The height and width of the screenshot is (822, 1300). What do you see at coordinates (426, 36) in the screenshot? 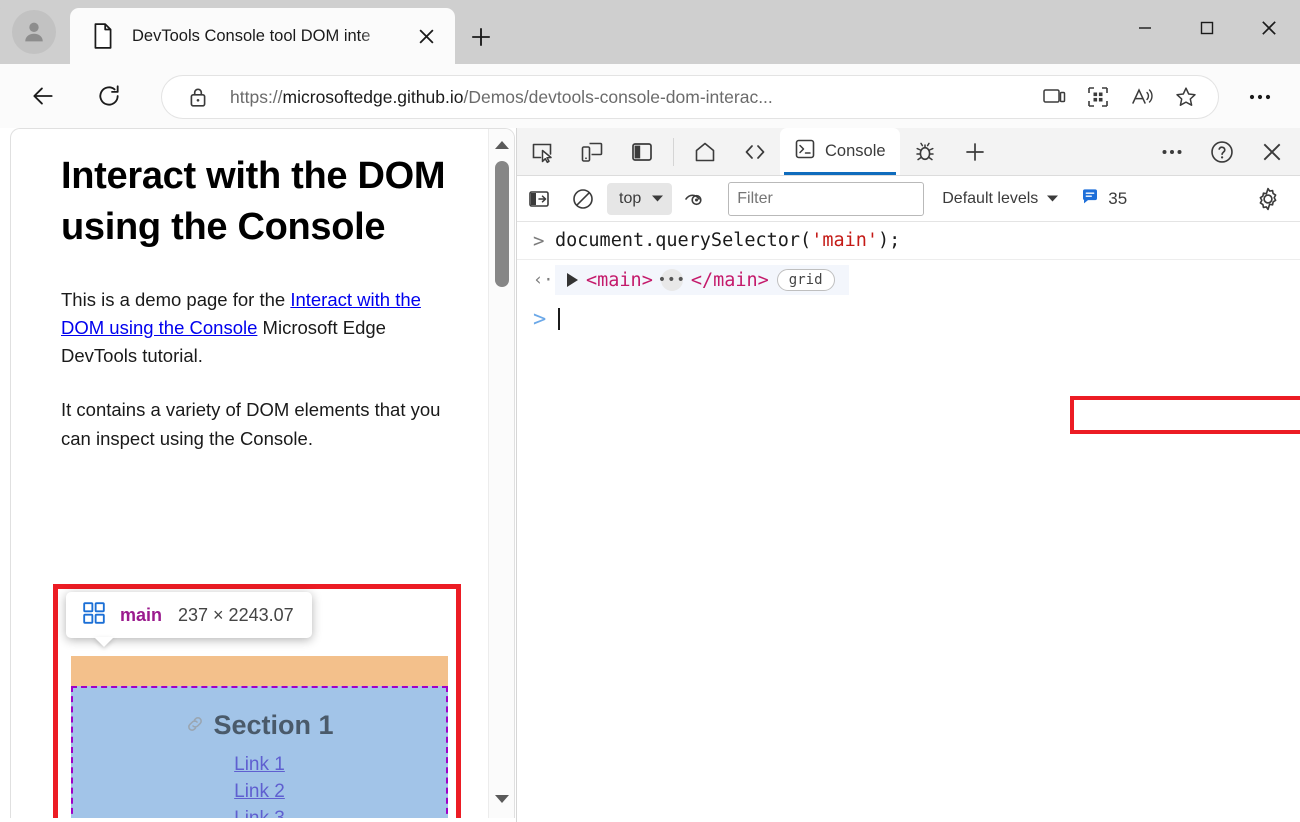
I see `tab-close-button` at bounding box center [426, 36].